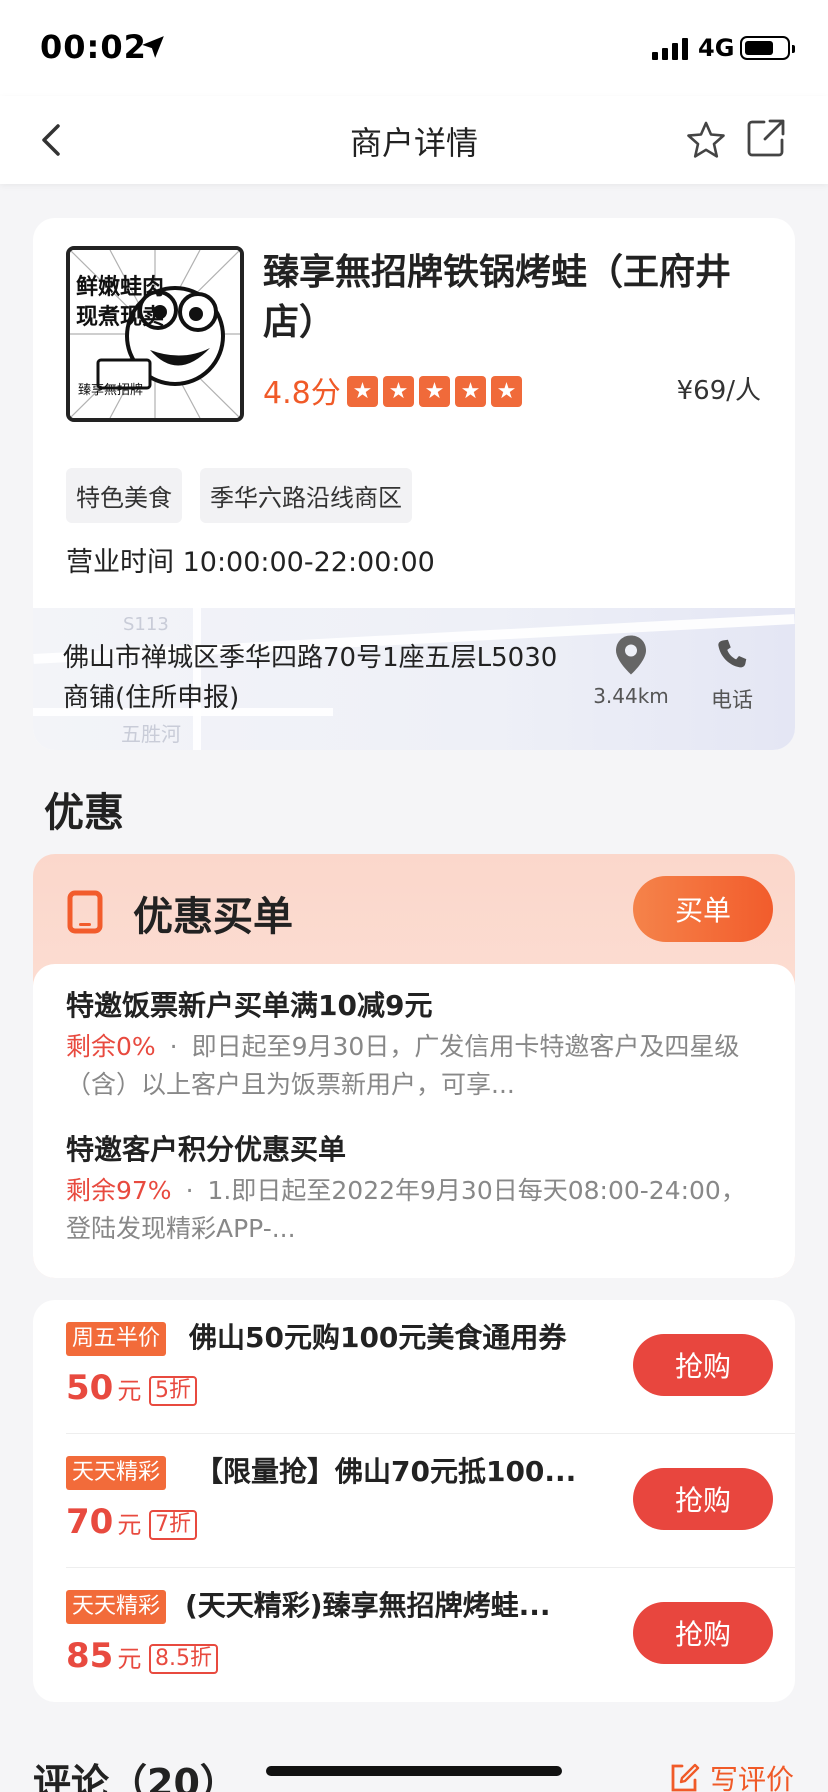 The image size is (828, 1792). I want to click on deal-discount: 8.5折, so click(183, 1659).